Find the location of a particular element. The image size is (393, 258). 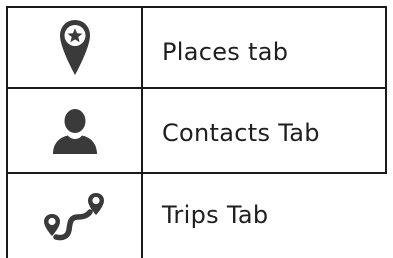

person-icon is located at coordinates (75, 131).